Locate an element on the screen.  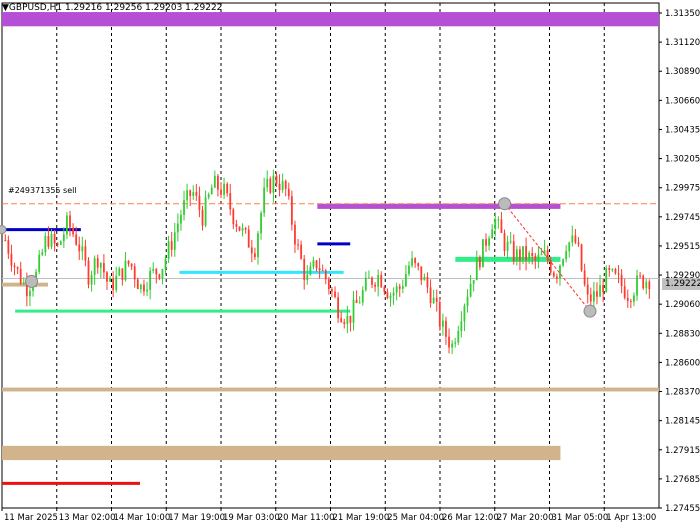
triangle-down-icon: ▼ is located at coordinates (5, 8).